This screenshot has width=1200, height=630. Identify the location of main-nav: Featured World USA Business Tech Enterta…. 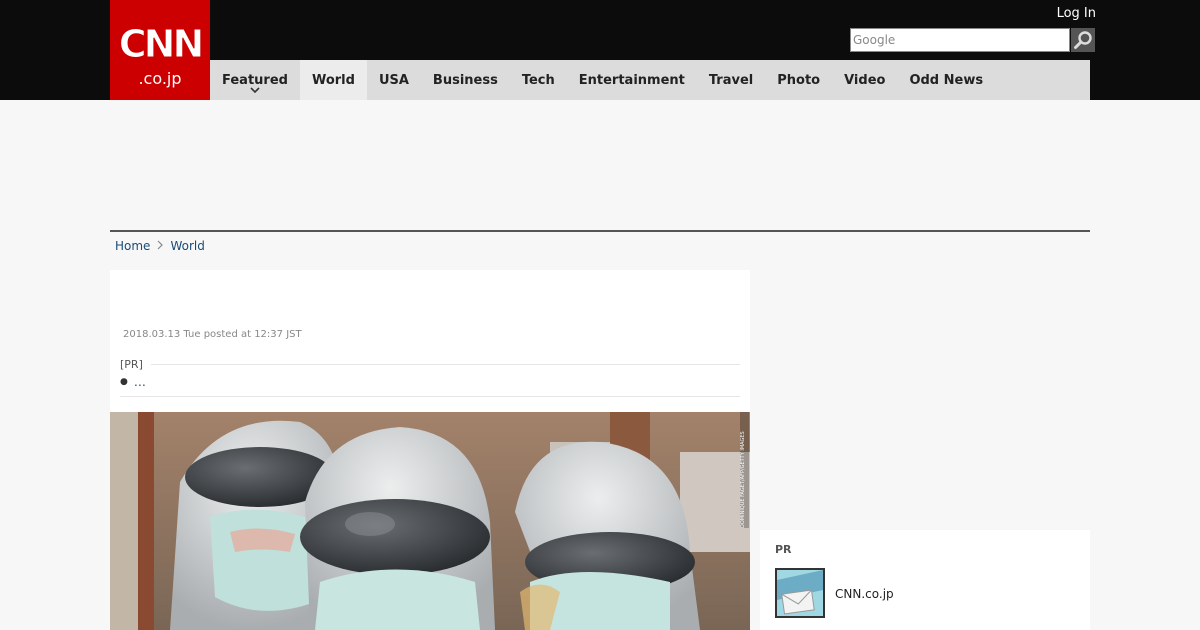
(650, 80).